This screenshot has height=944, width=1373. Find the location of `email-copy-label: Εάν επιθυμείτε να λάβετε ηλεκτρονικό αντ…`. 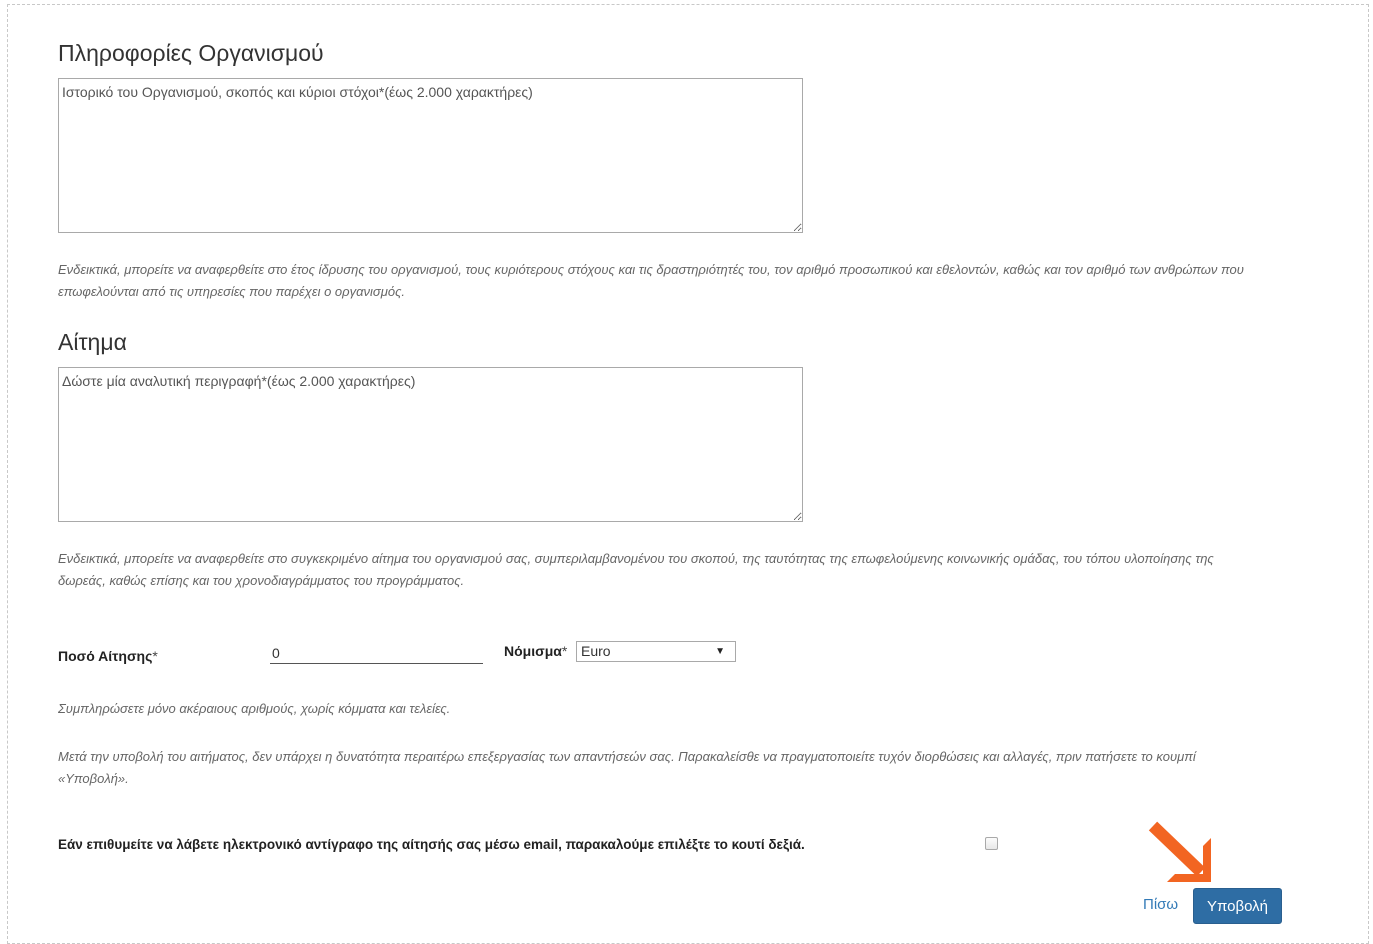

email-copy-label: Εάν επιθυμείτε να λάβετε ηλεκτρονικό αντ… is located at coordinates (431, 844).